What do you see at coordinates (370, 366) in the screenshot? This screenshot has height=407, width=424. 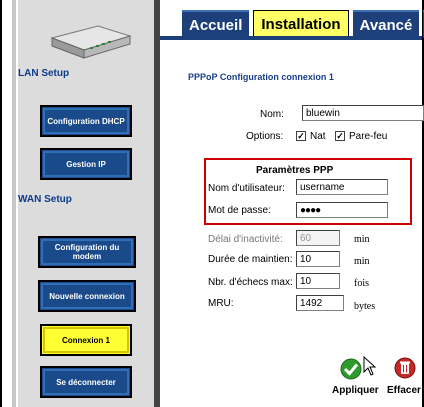 I see `mouse-cursor-icon` at bounding box center [370, 366].